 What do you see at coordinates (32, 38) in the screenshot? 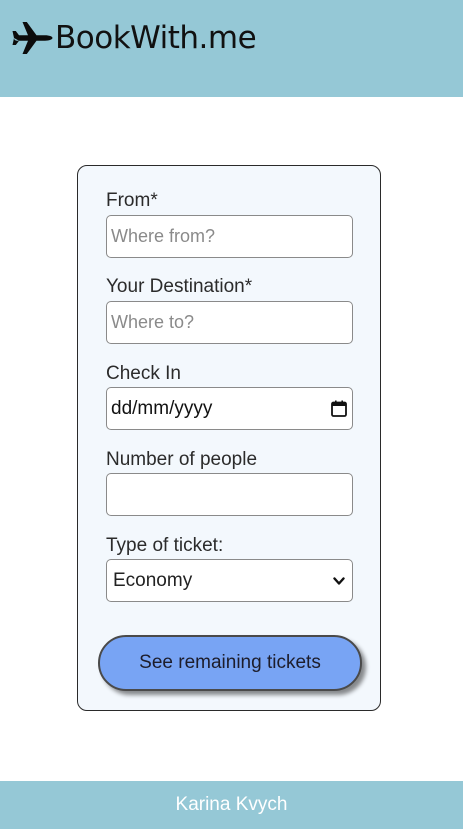
I see `airplane-icon` at bounding box center [32, 38].